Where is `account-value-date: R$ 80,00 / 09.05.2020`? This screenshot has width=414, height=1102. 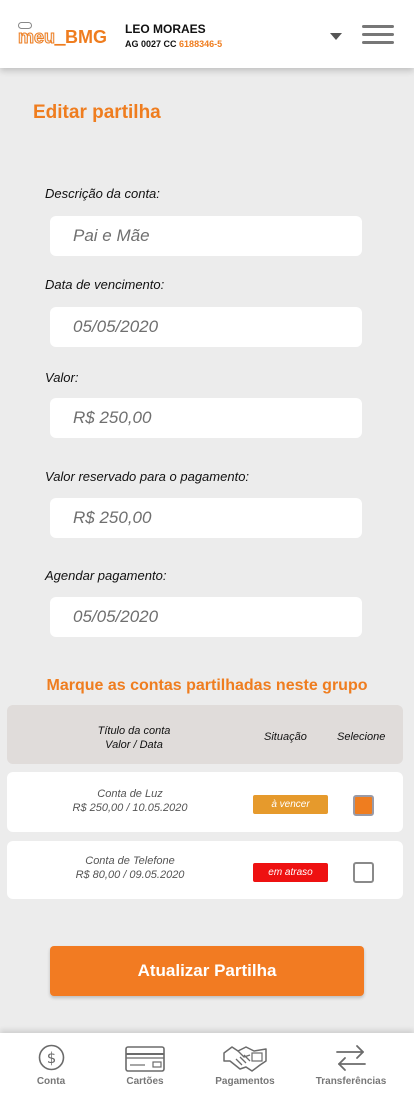 account-value-date: R$ 80,00 / 09.05.2020 is located at coordinates (130, 875).